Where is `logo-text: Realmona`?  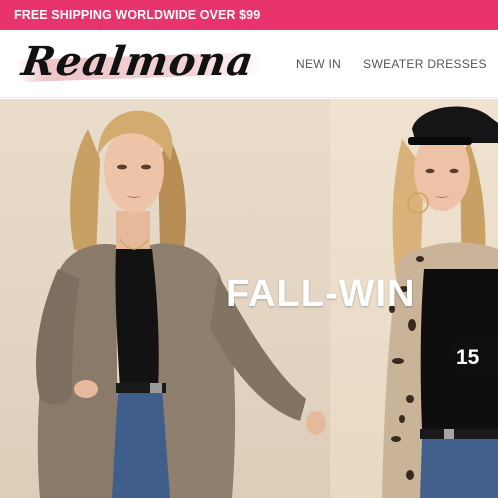 logo-text: Realmona is located at coordinates (138, 61).